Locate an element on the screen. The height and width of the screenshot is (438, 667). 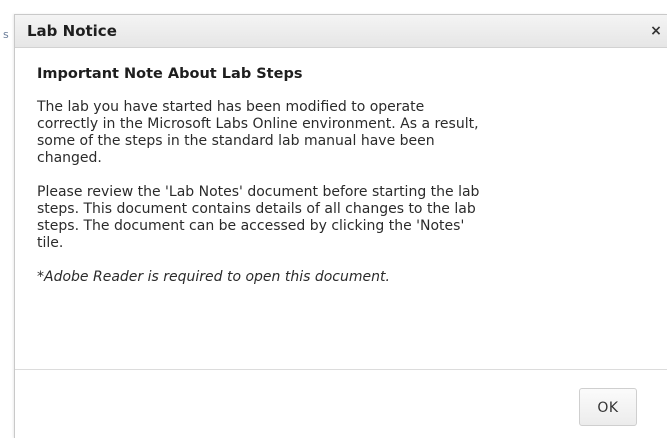
background-text-fragment: s is located at coordinates (6, 34).